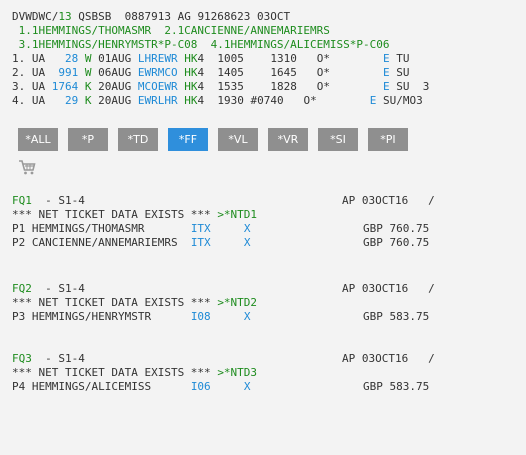  I want to click on shopping-cart-icon, so click(27, 167).